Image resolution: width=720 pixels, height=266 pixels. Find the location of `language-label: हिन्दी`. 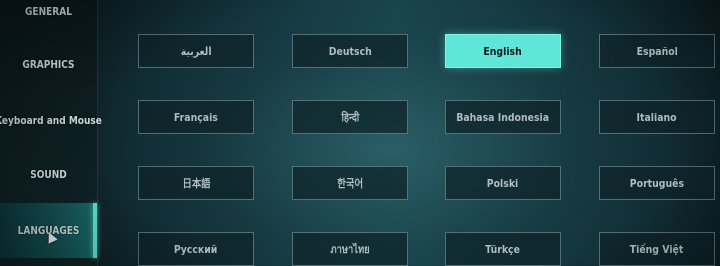

language-label: हिन्दी is located at coordinates (350, 117).